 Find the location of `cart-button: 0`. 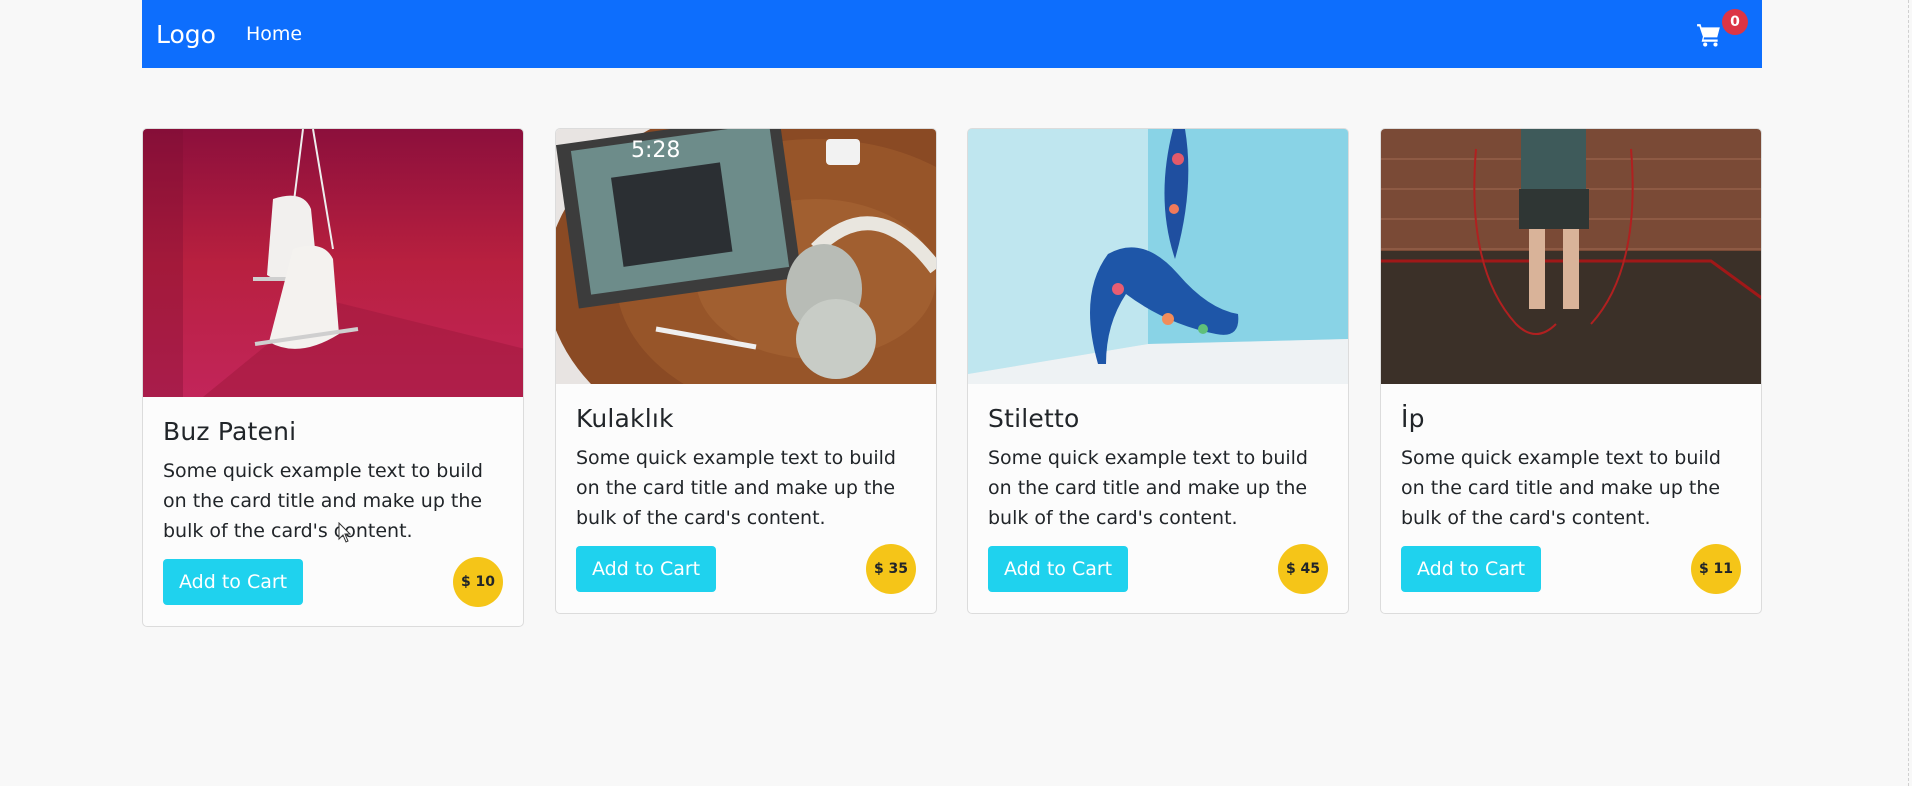

cart-button: 0 is located at coordinates (1722, 29).